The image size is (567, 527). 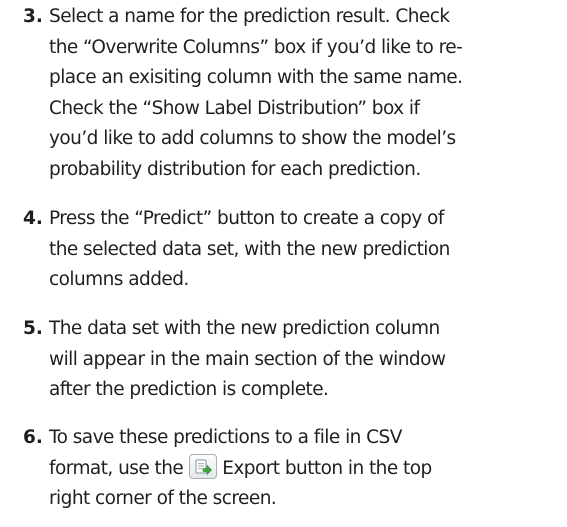 What do you see at coordinates (33, 328) in the screenshot?
I see `step-number: 5.` at bounding box center [33, 328].